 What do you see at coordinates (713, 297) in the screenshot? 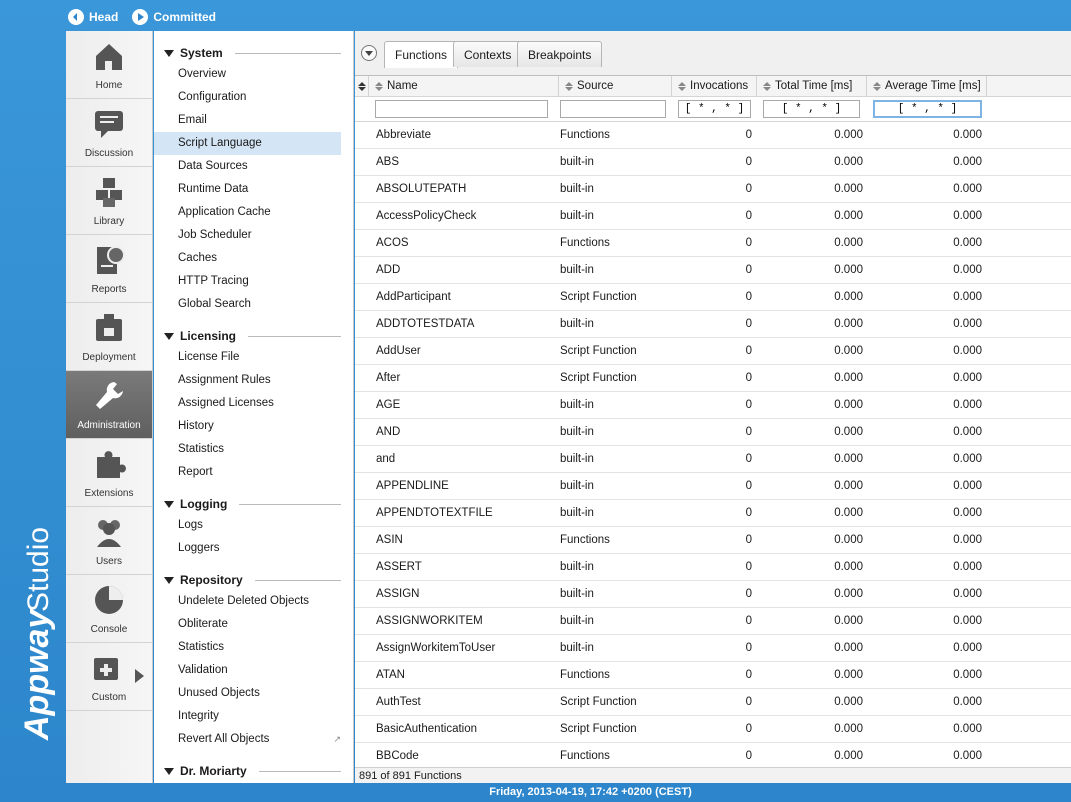
I see `table-row: AddParticipant Script Function 0 0.000 0.000` at bounding box center [713, 297].